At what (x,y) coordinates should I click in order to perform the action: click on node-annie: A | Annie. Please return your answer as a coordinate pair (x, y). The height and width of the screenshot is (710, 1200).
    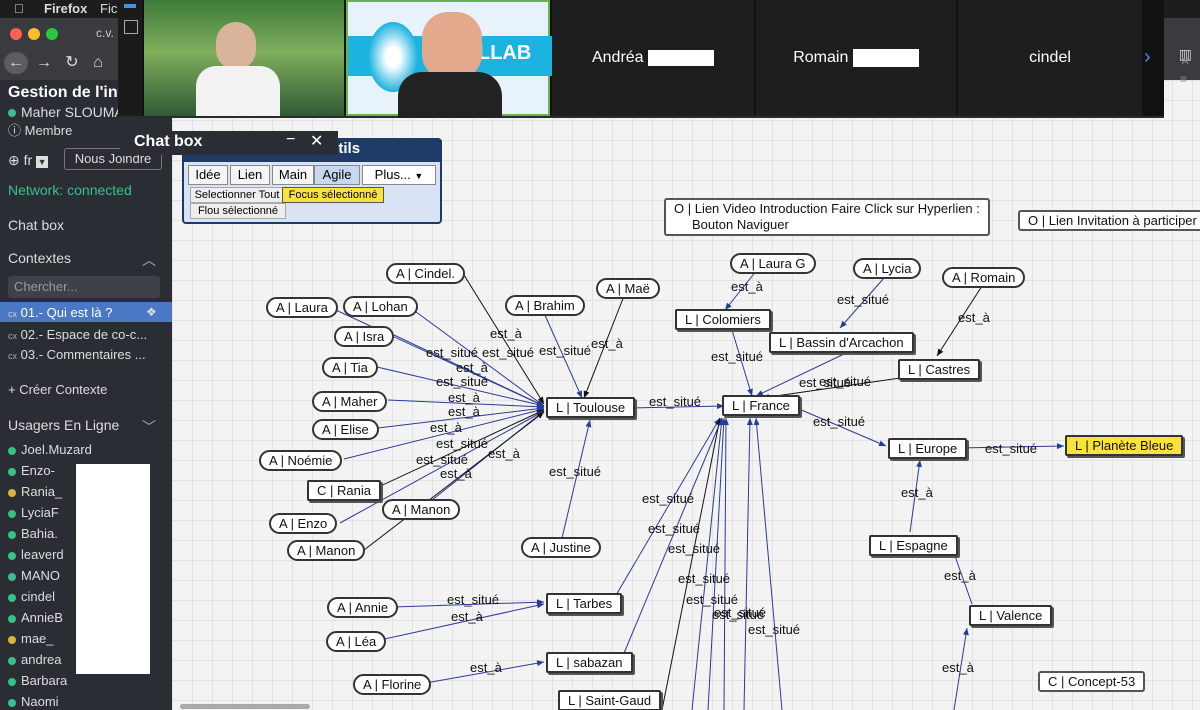
    Looking at the image, I should click on (363, 607).